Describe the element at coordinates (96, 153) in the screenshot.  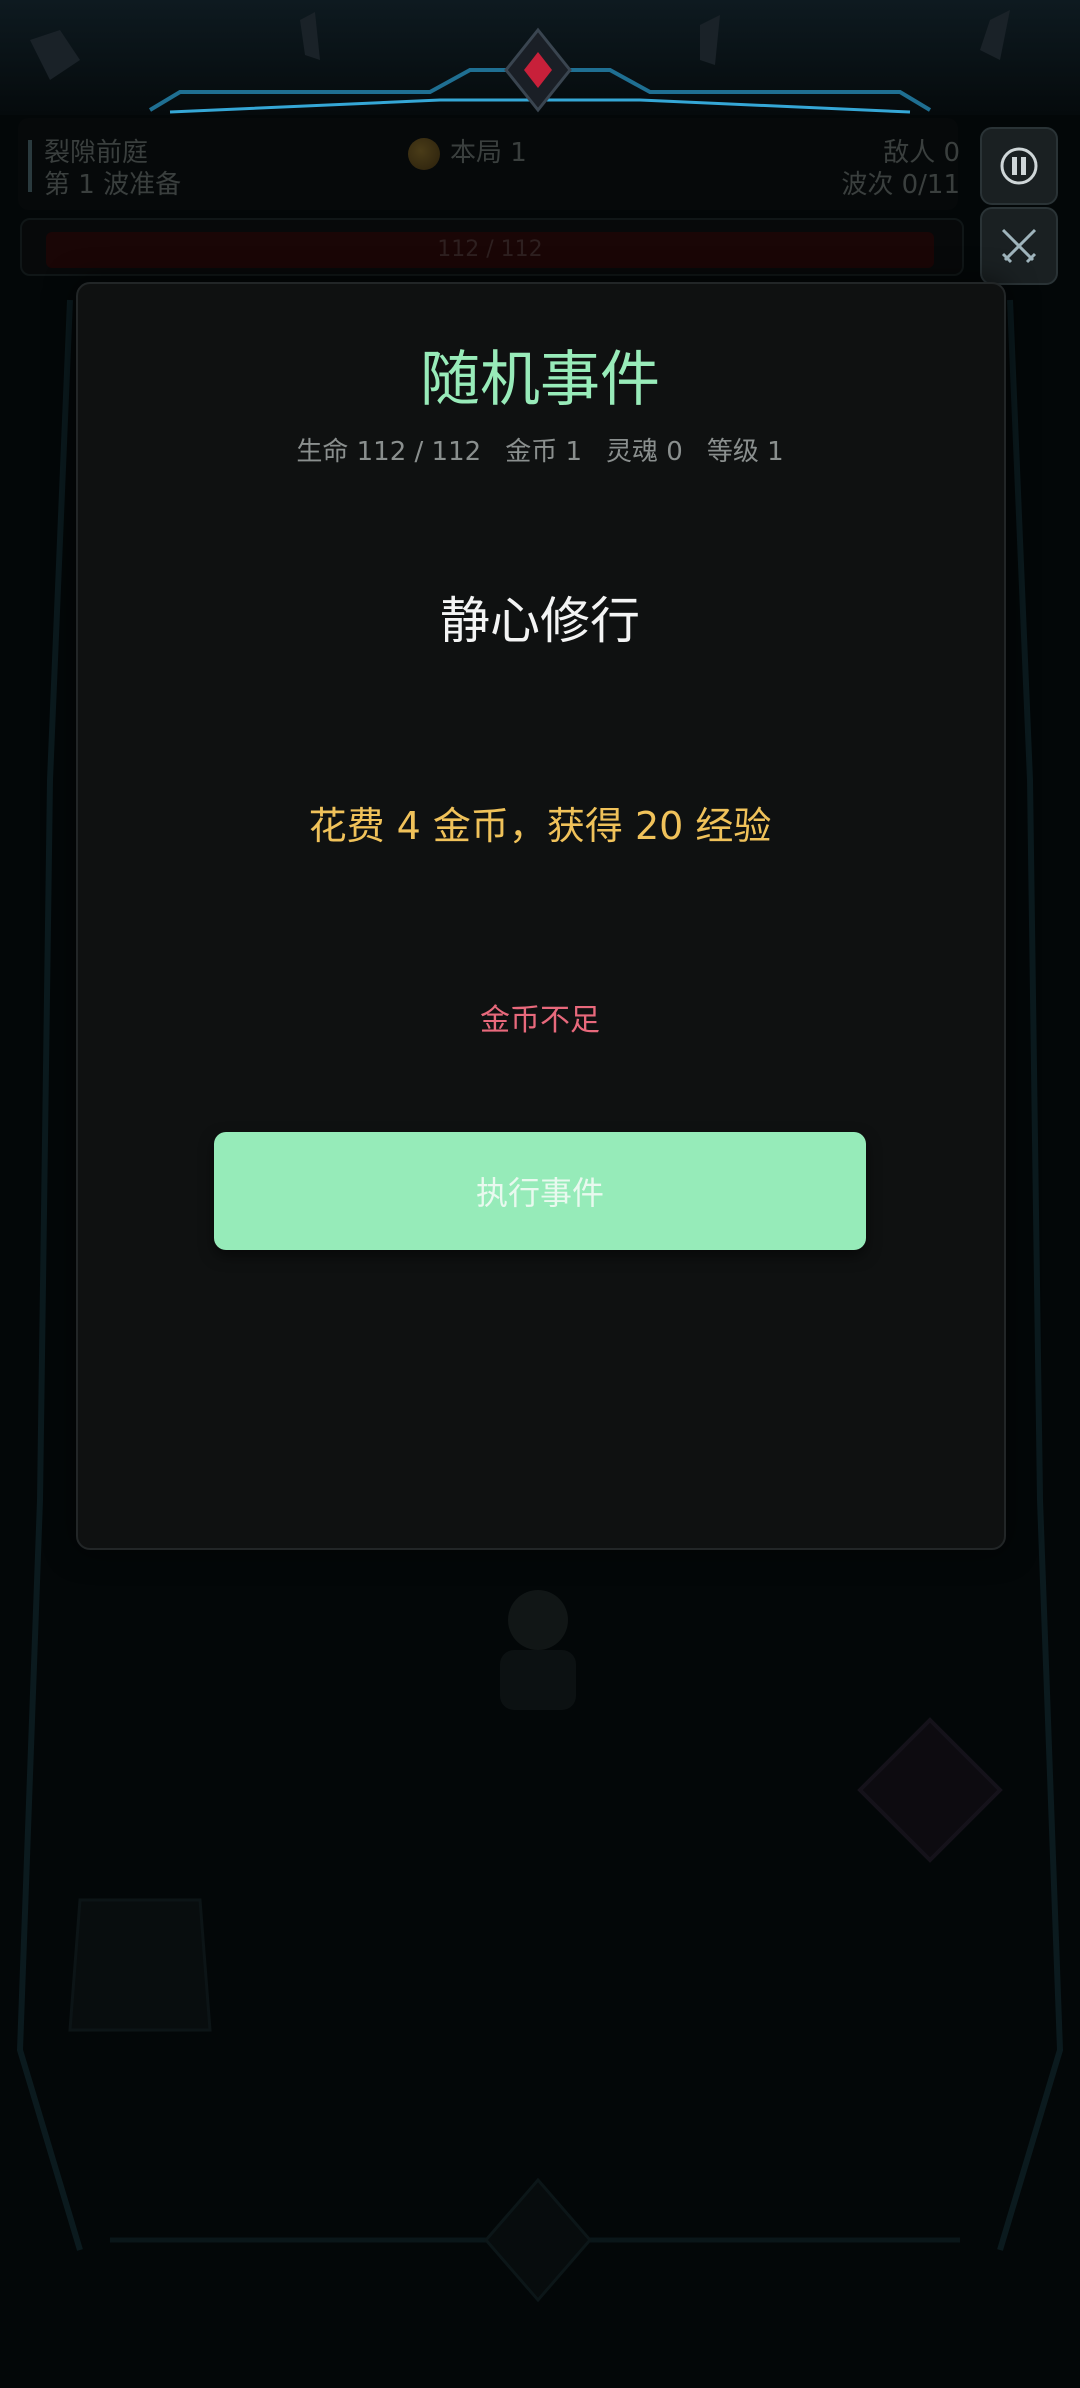
I see `stage-name: 裂隙前庭` at that location.